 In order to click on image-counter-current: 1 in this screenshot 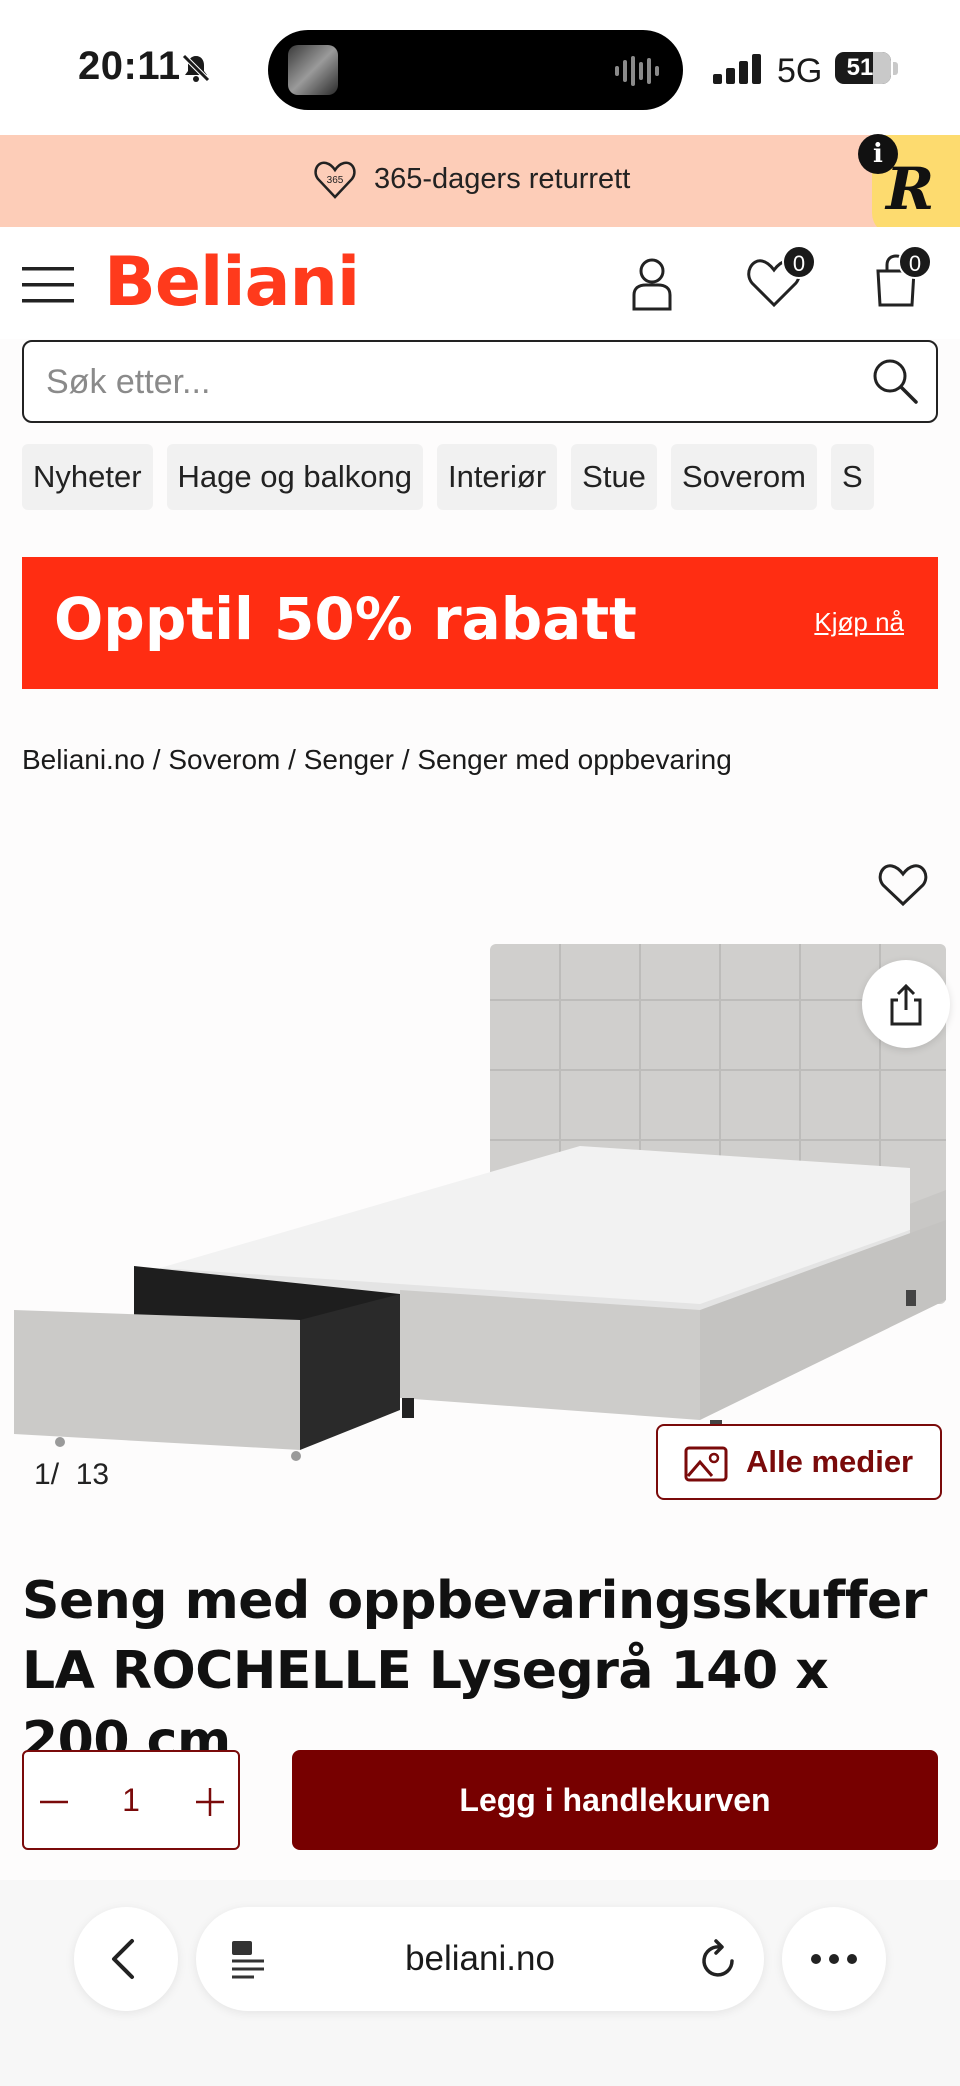, I will do `click(42, 1474)`.